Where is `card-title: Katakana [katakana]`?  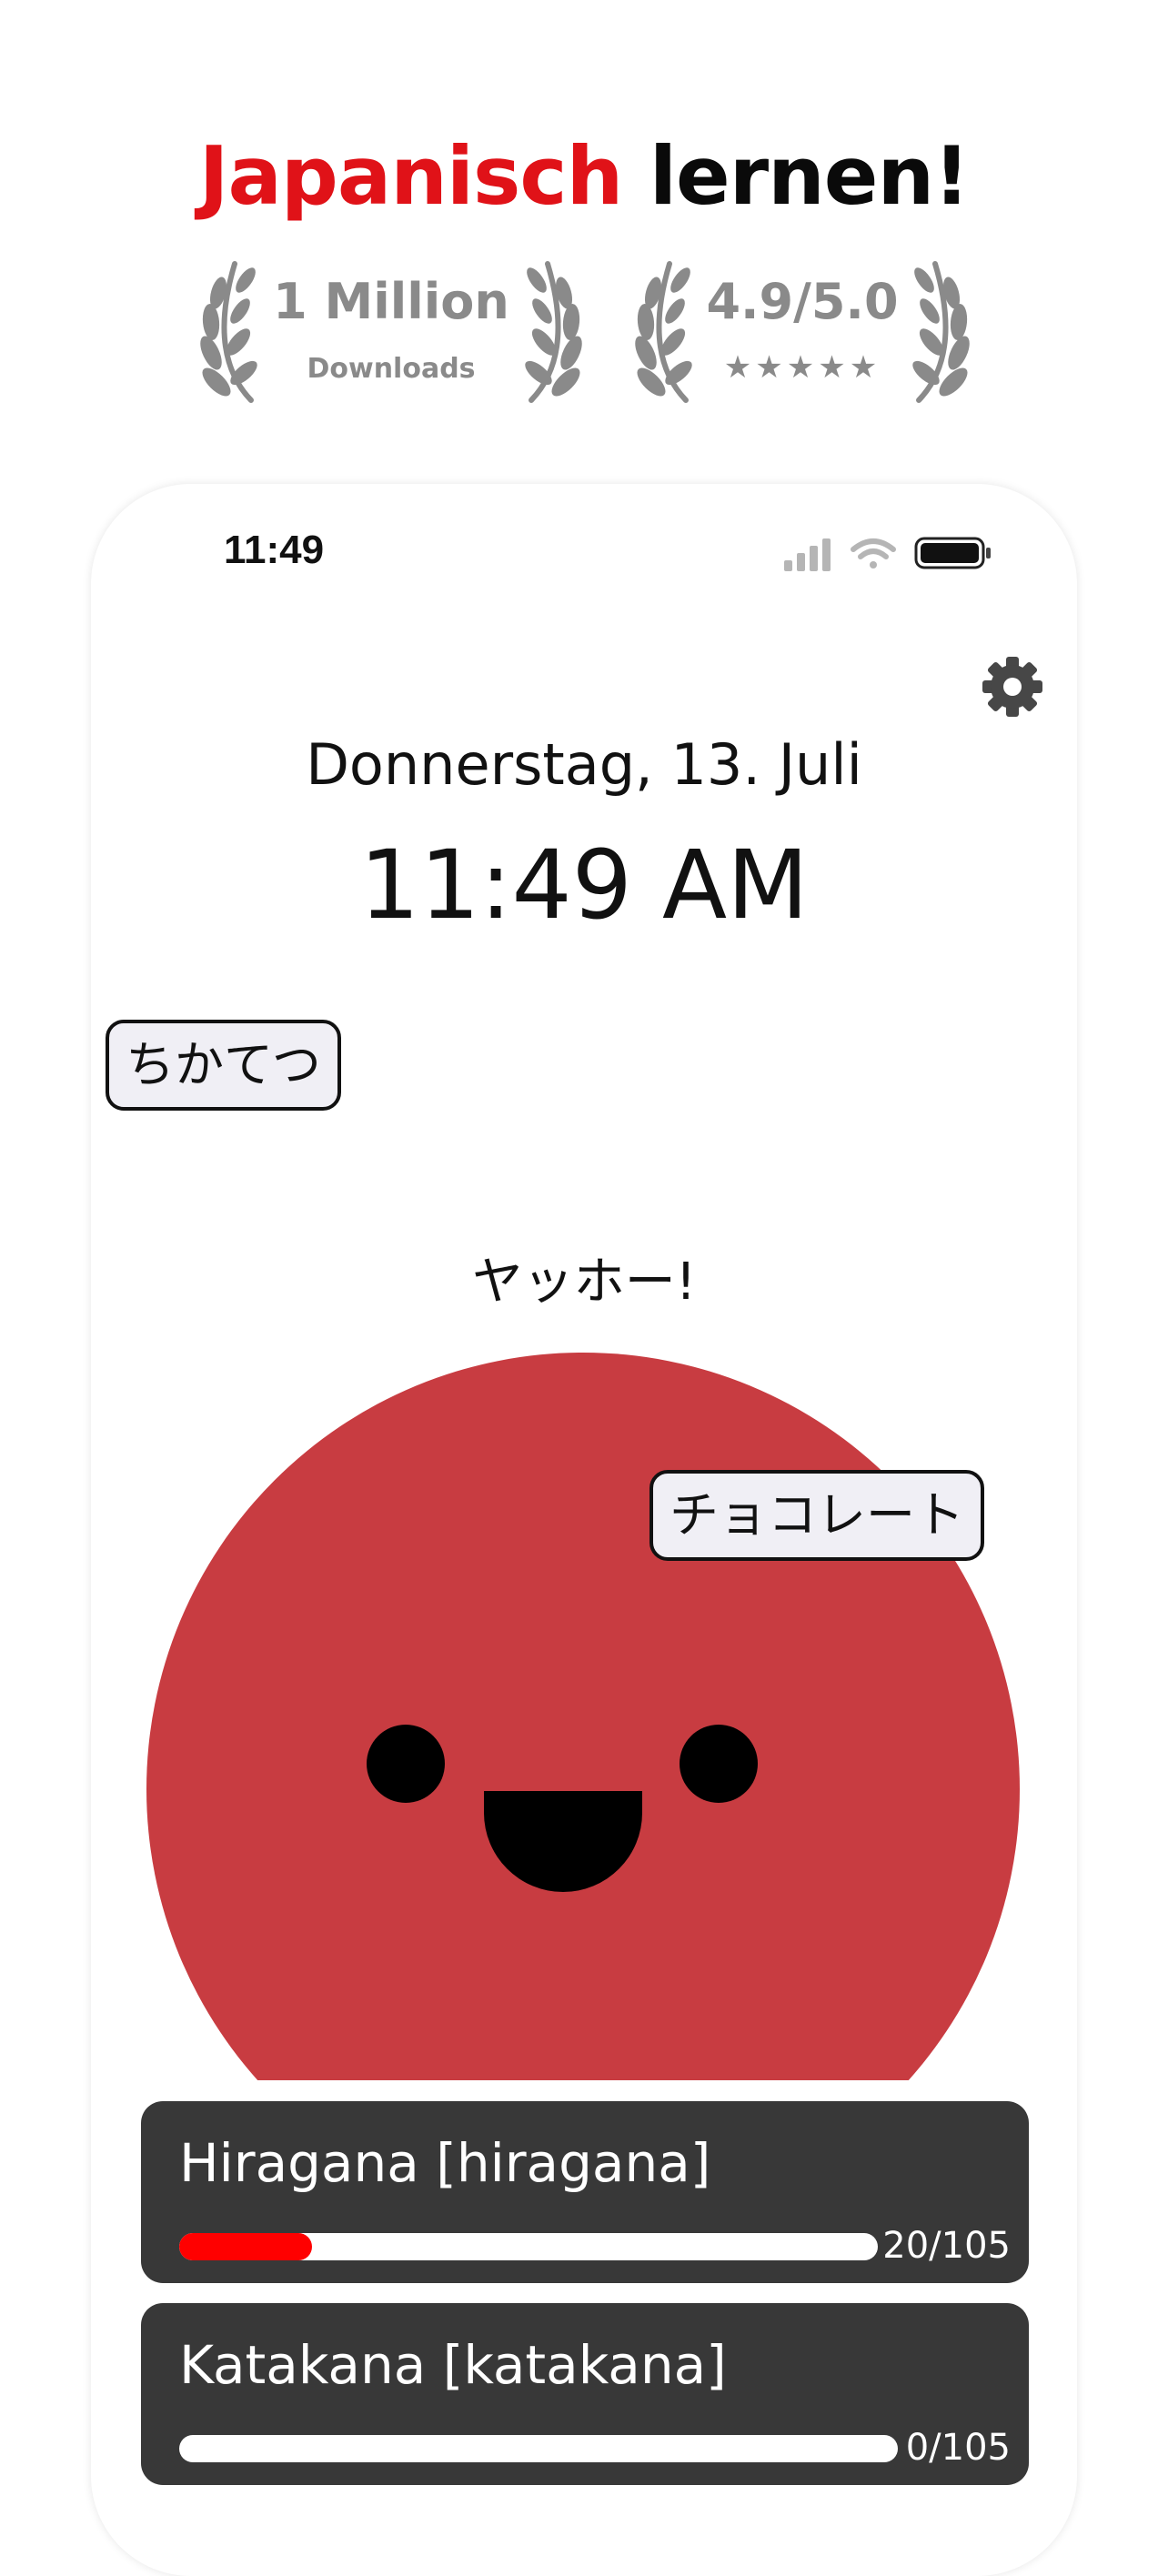 card-title: Katakana [katakana] is located at coordinates (453, 2365).